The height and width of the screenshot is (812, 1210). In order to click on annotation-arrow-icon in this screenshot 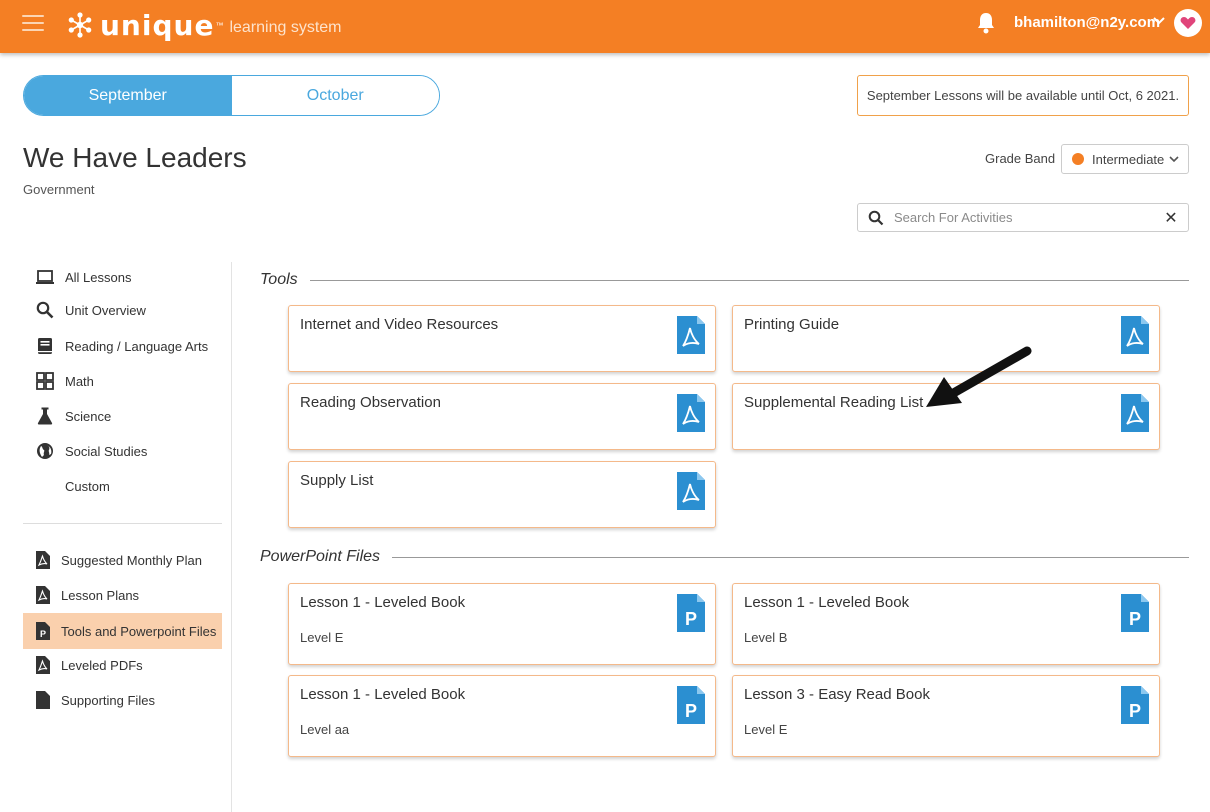, I will do `click(979, 376)`.